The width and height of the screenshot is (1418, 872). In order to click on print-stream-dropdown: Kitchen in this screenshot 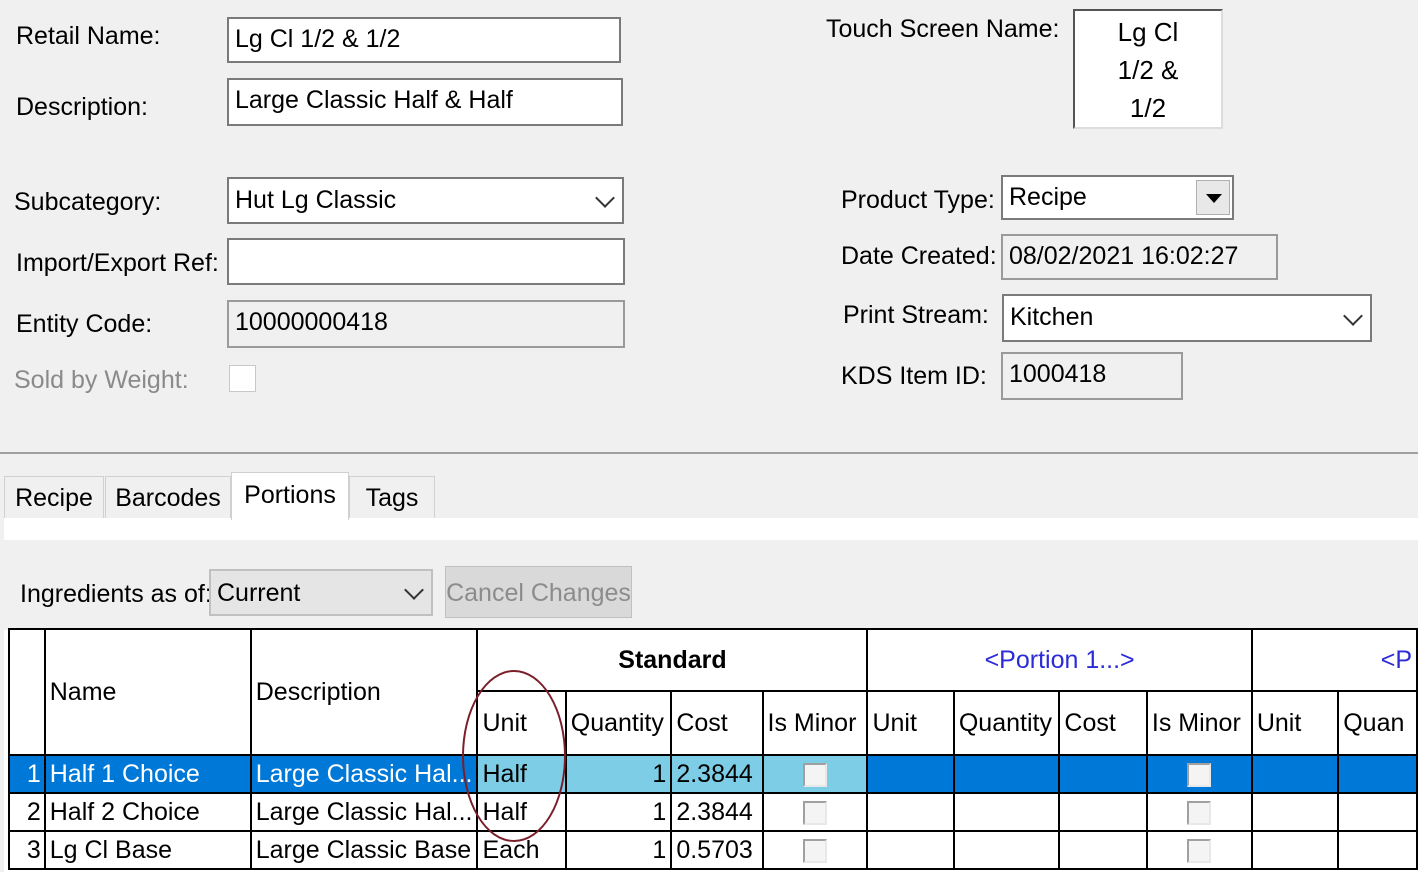, I will do `click(1187, 318)`.